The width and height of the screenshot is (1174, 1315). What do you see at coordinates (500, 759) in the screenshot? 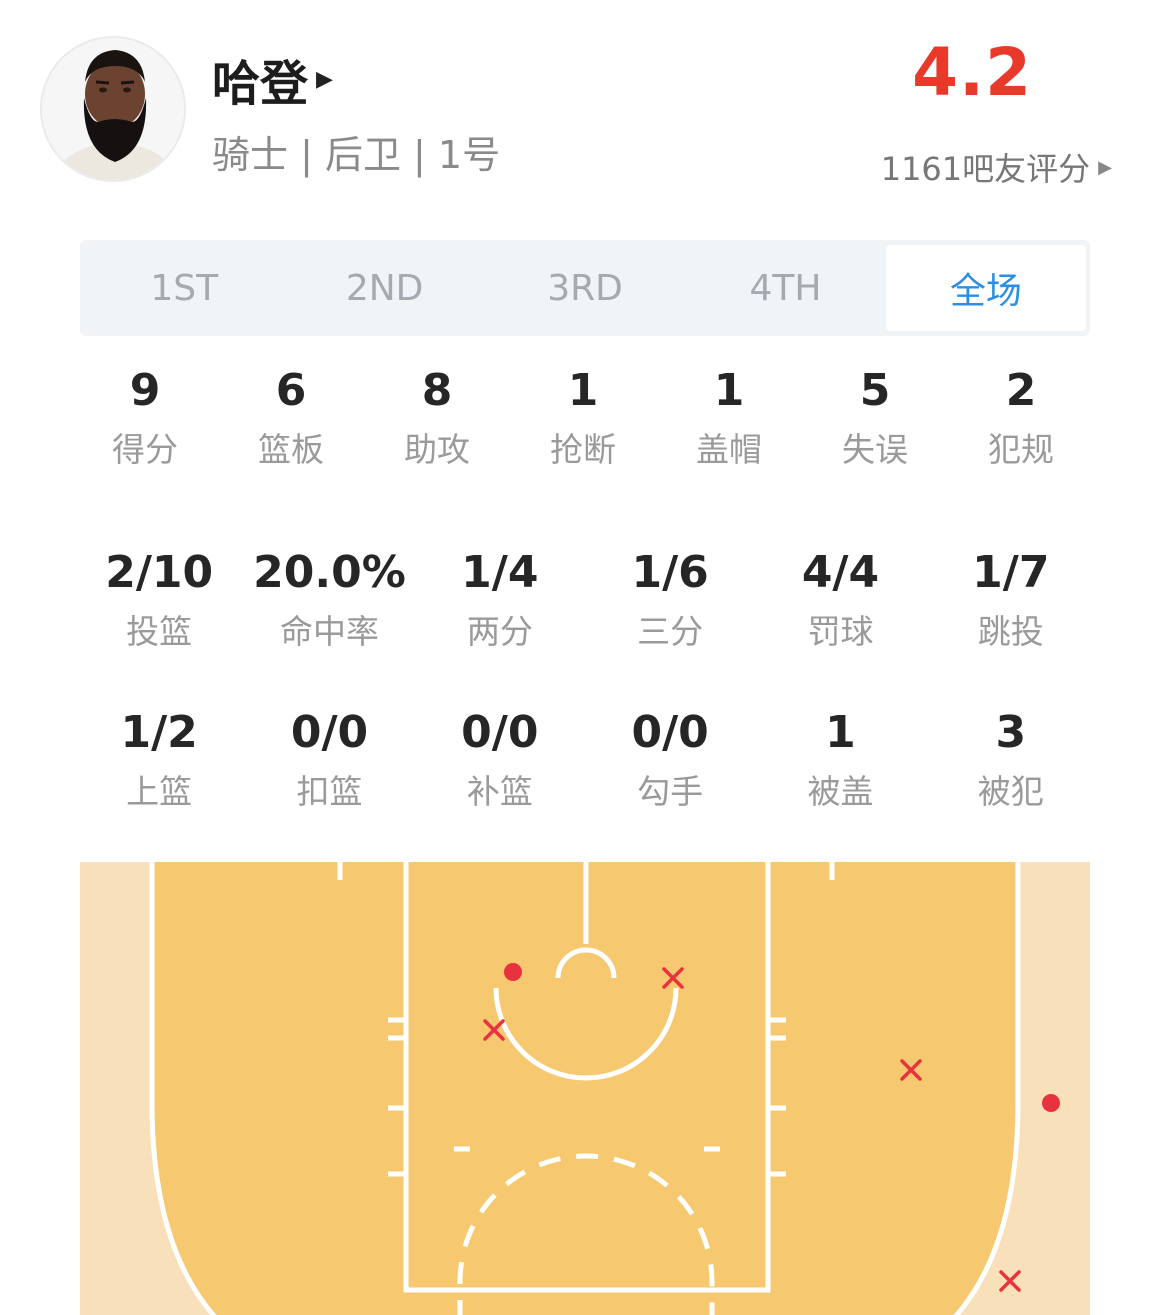
I see `stat-tipin: 0/0 补篮` at bounding box center [500, 759].